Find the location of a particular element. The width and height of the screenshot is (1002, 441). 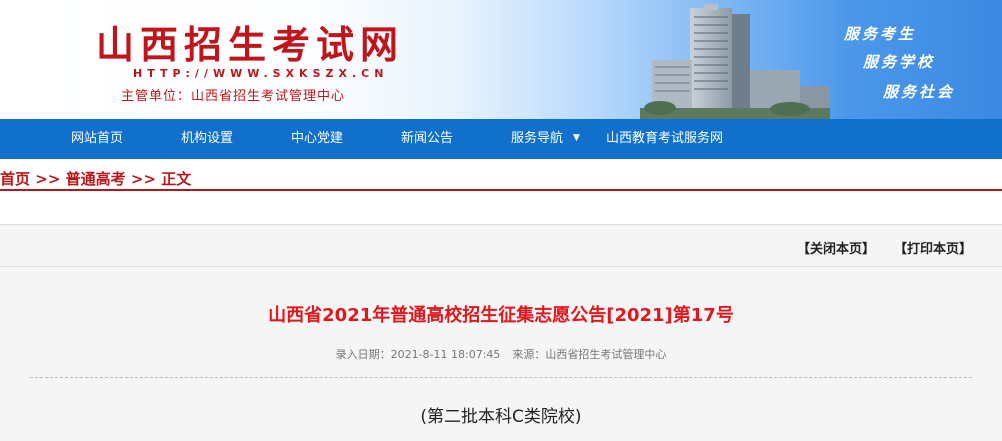

chevron-down-icon: ▼ is located at coordinates (576, 138).